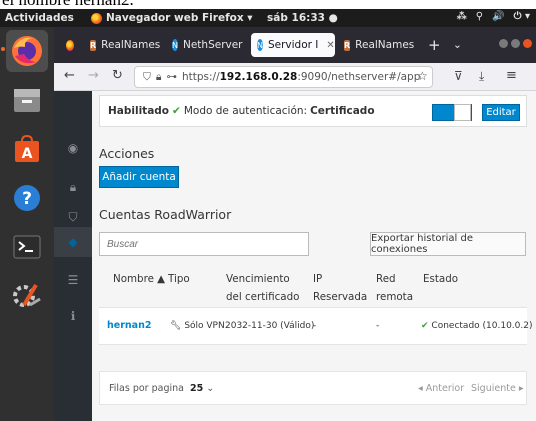  What do you see at coordinates (422, 76) in the screenshot?
I see `bookmark-star-icon: ☆` at bounding box center [422, 76].